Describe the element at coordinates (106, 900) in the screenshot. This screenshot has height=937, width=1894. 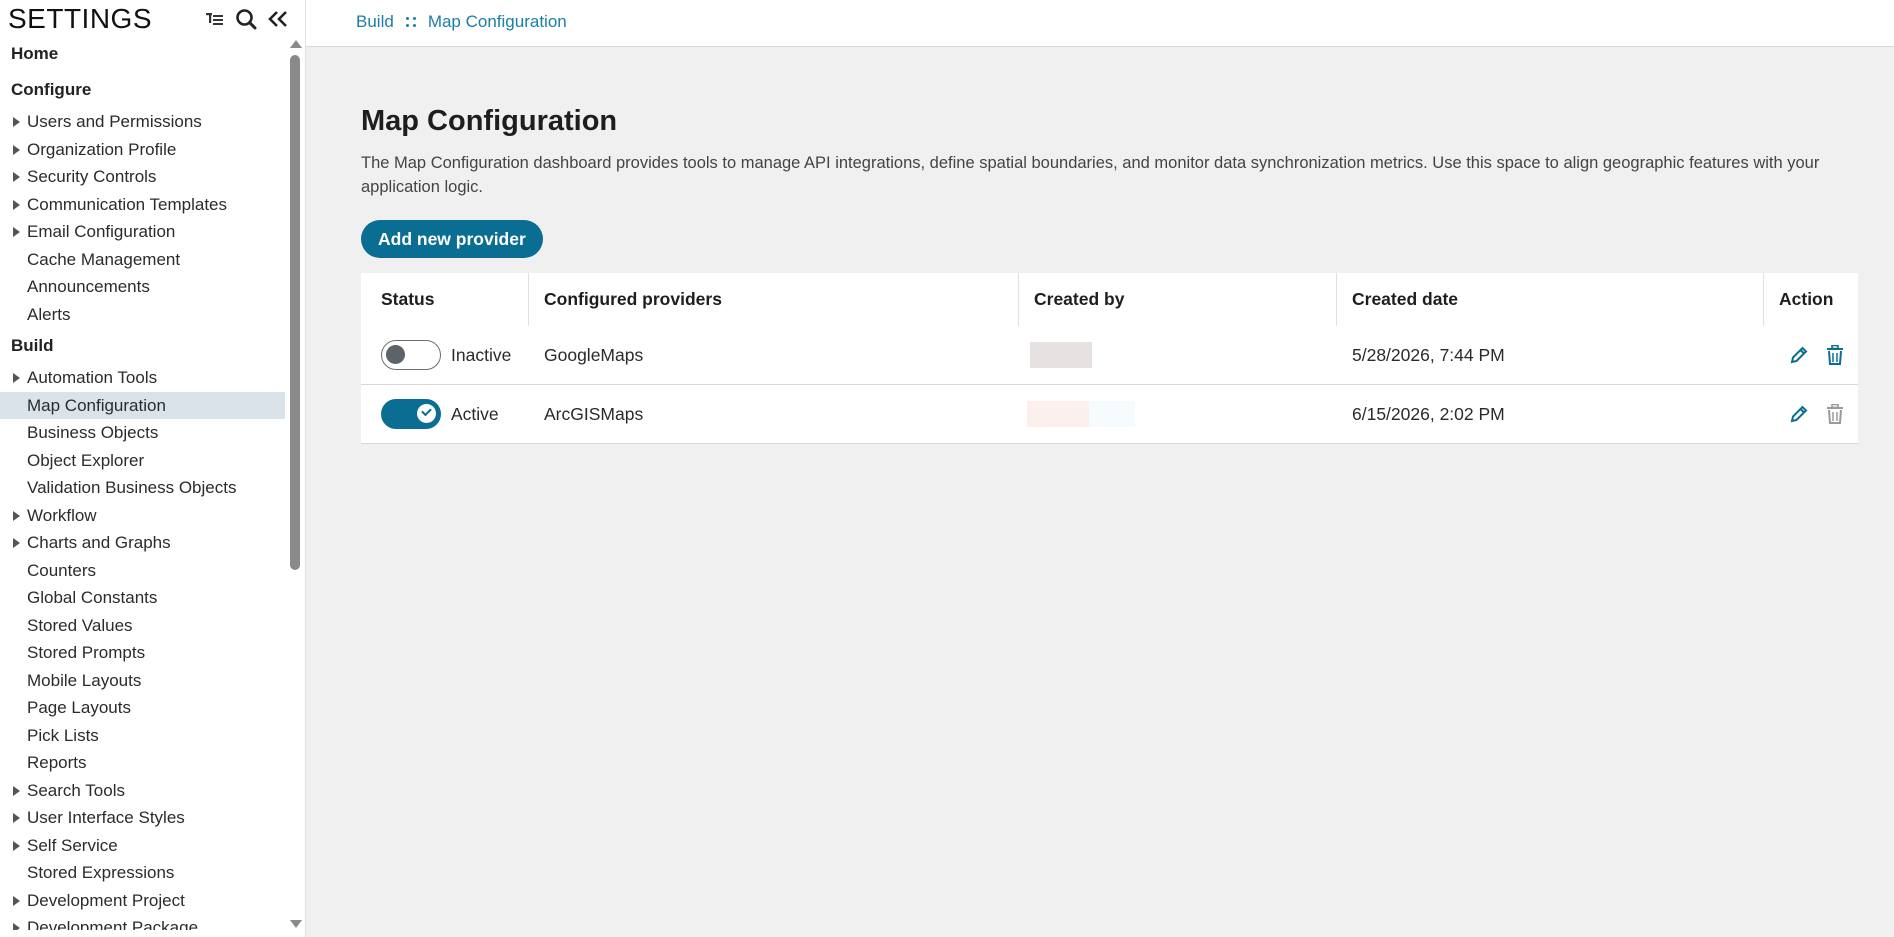
I see `sidebar-item-label: Development Project` at that location.